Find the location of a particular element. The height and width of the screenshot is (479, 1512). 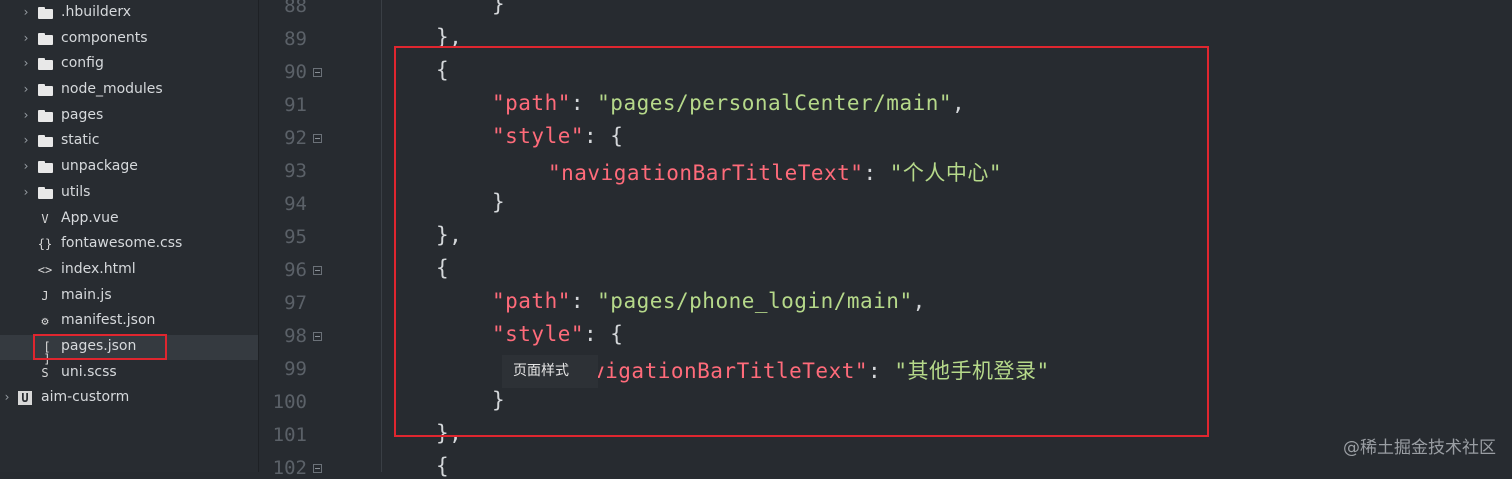

tree-item-components: › components is located at coordinates (129, 39).